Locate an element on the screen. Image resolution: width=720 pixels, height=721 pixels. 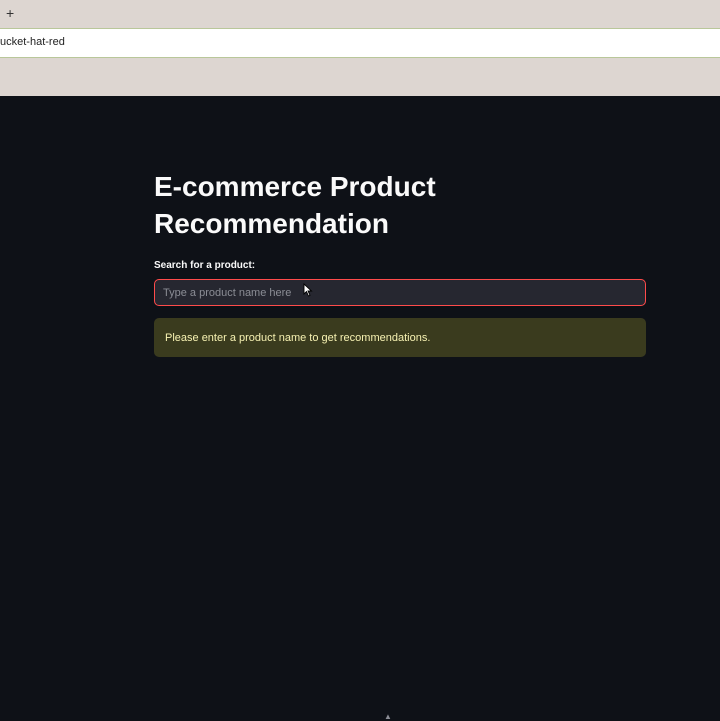
page-title: E-commerce Product Recommendation is located at coordinates (295, 205).